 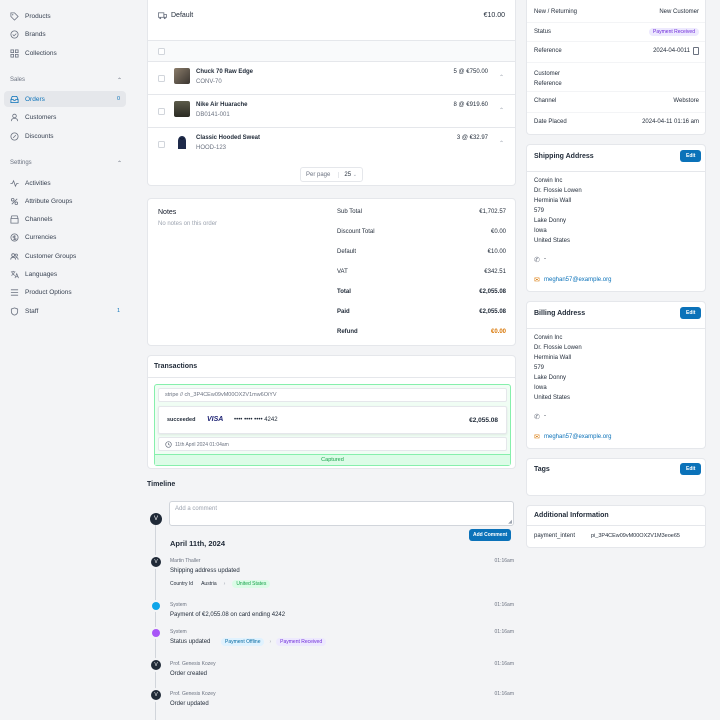 What do you see at coordinates (224, 72) in the screenshot?
I see `line-product-name: Chuck 70 Raw Edge` at bounding box center [224, 72].